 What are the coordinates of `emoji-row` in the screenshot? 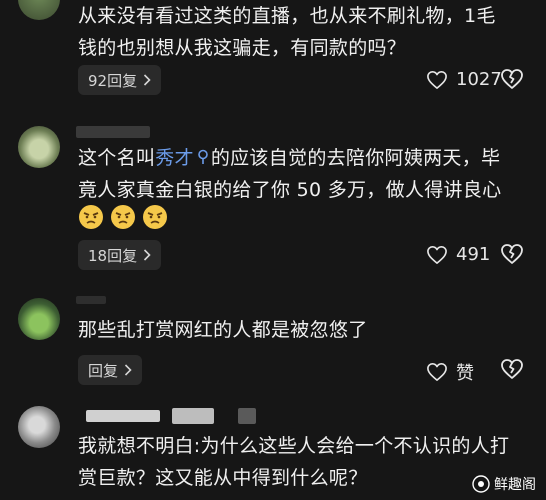 It's located at (123, 217).